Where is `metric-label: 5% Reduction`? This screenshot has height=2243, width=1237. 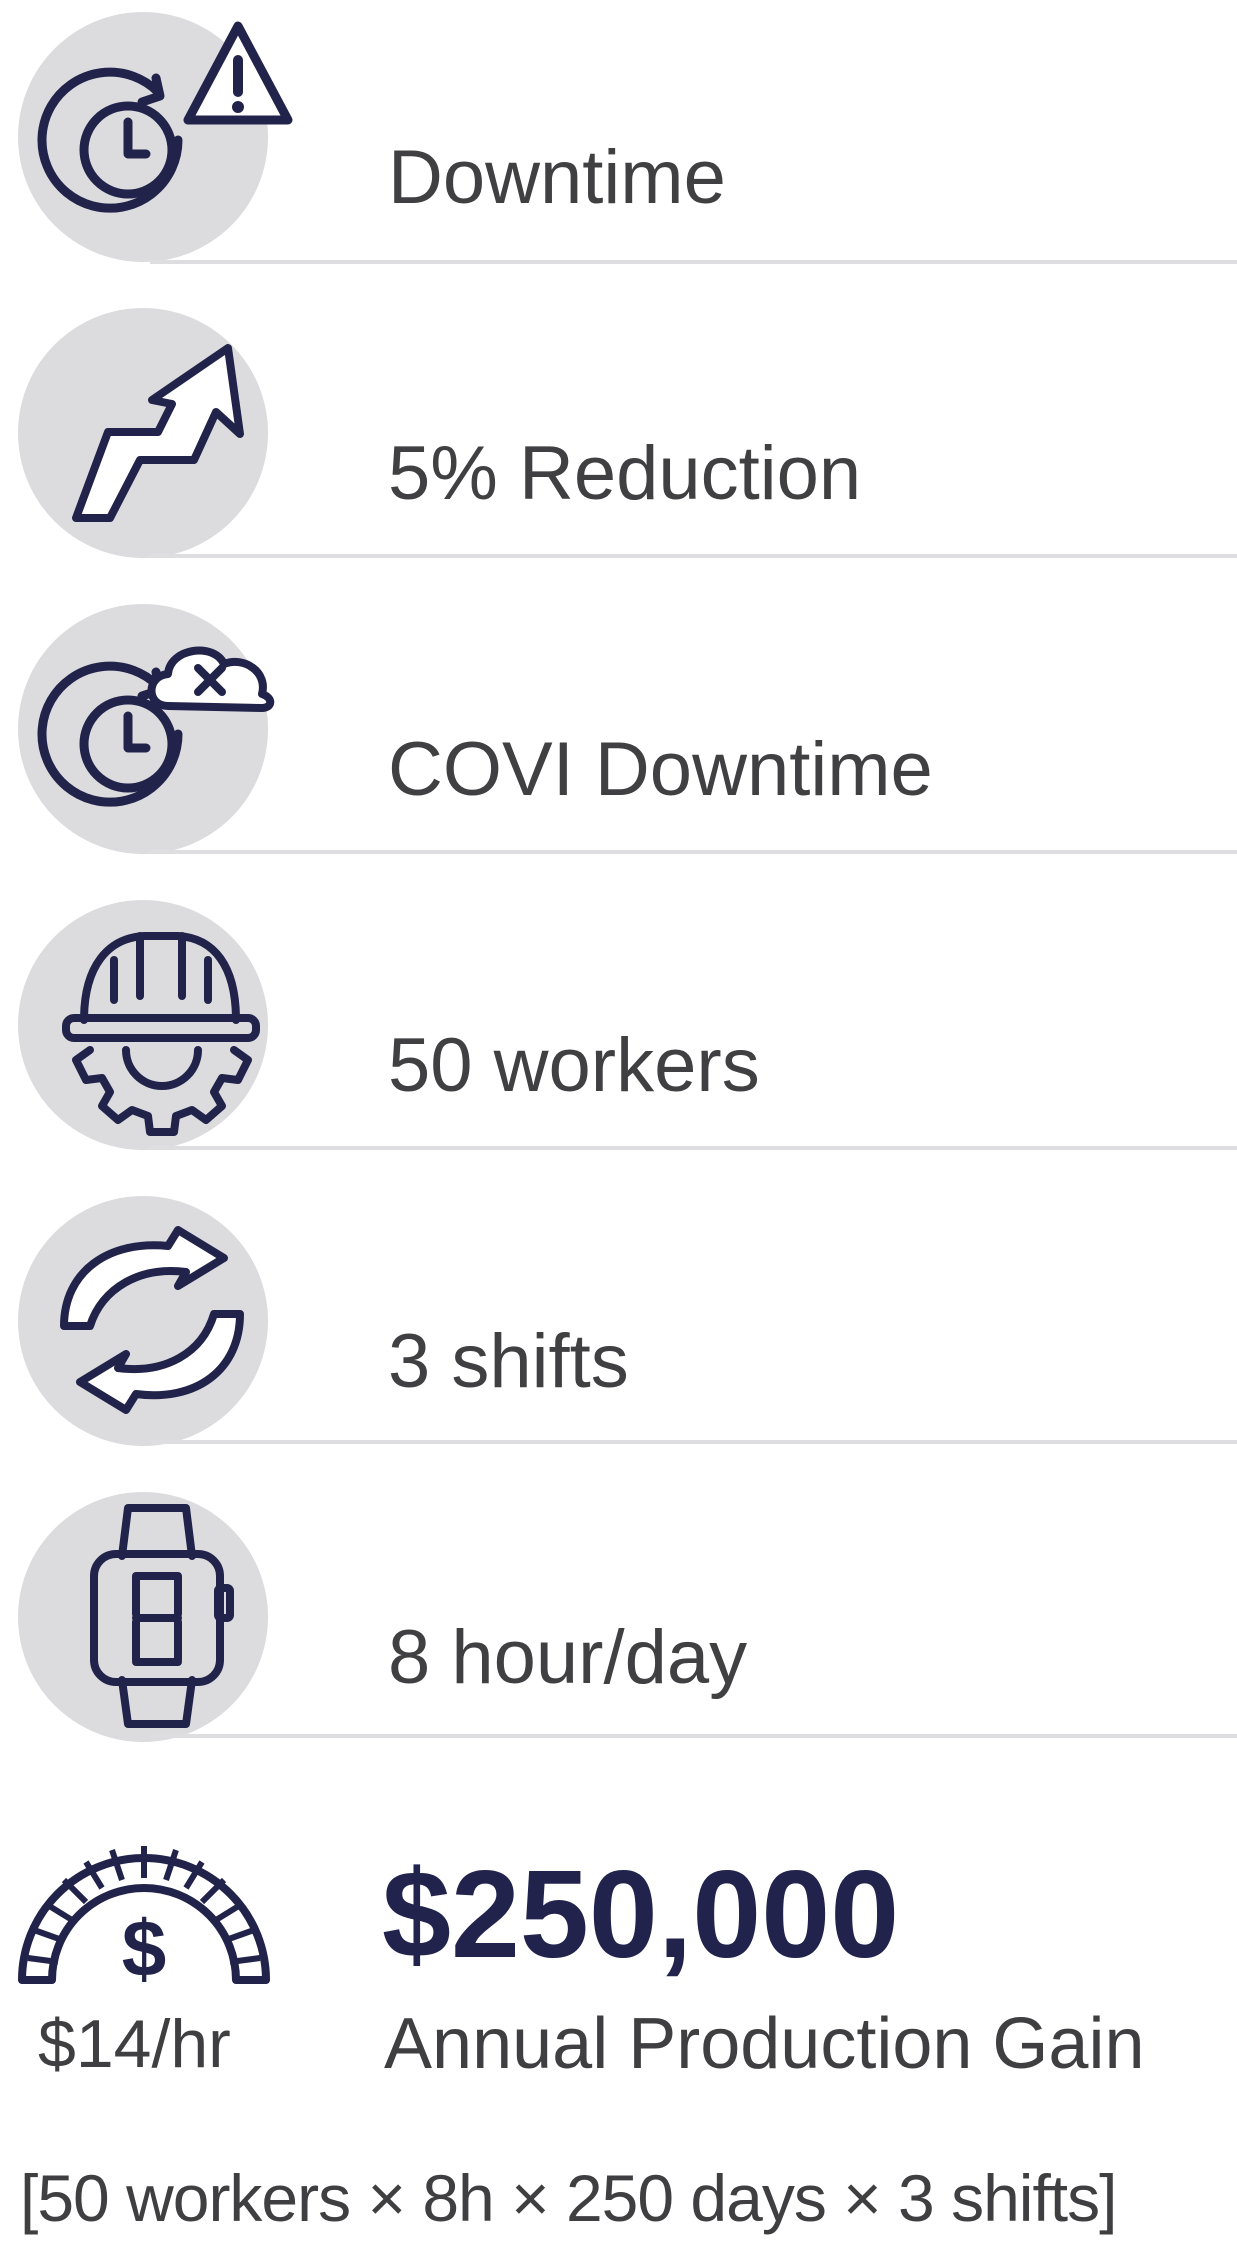 metric-label: 5% Reduction is located at coordinates (625, 473).